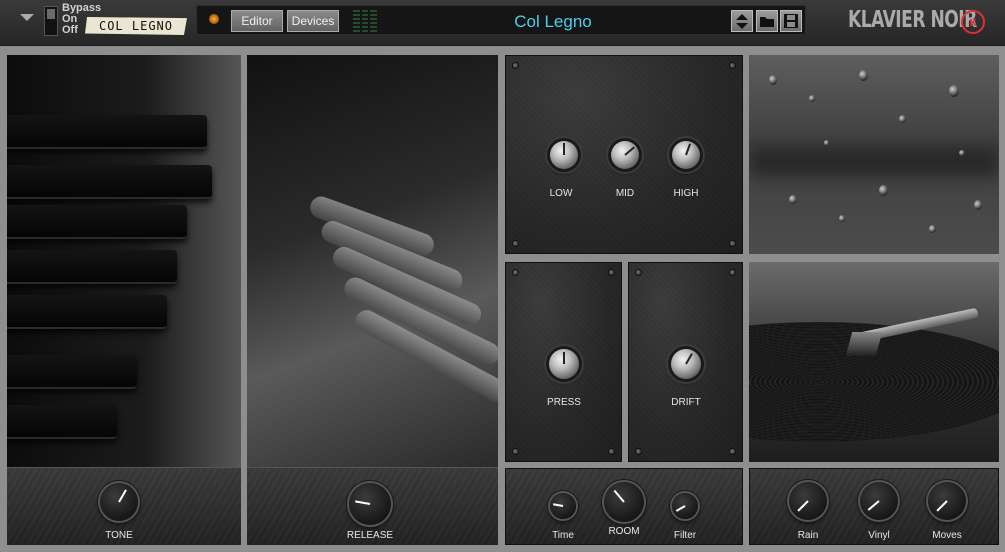 This screenshot has width=1005, height=552. I want to click on low-knob, so click(564, 155).